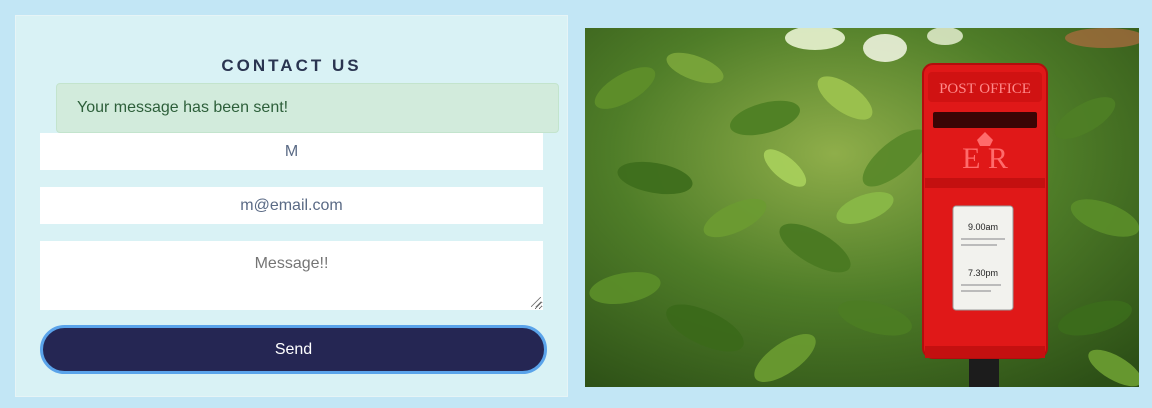 The height and width of the screenshot is (408, 1152). What do you see at coordinates (985, 89) in the screenshot?
I see `postbox-label: POST OFFICE` at bounding box center [985, 89].